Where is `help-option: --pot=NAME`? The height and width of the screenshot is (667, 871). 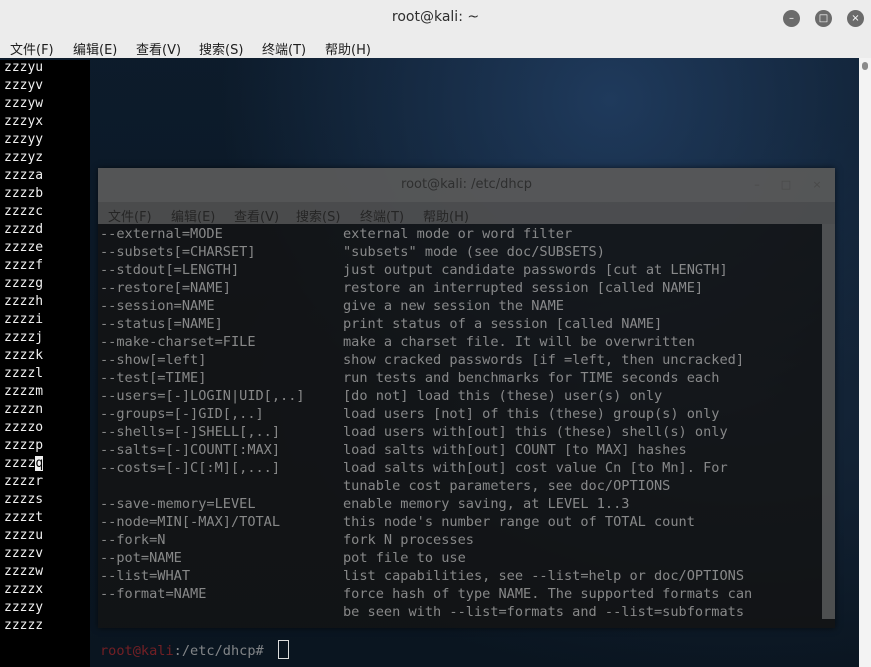 help-option: --pot=NAME is located at coordinates (141, 558).